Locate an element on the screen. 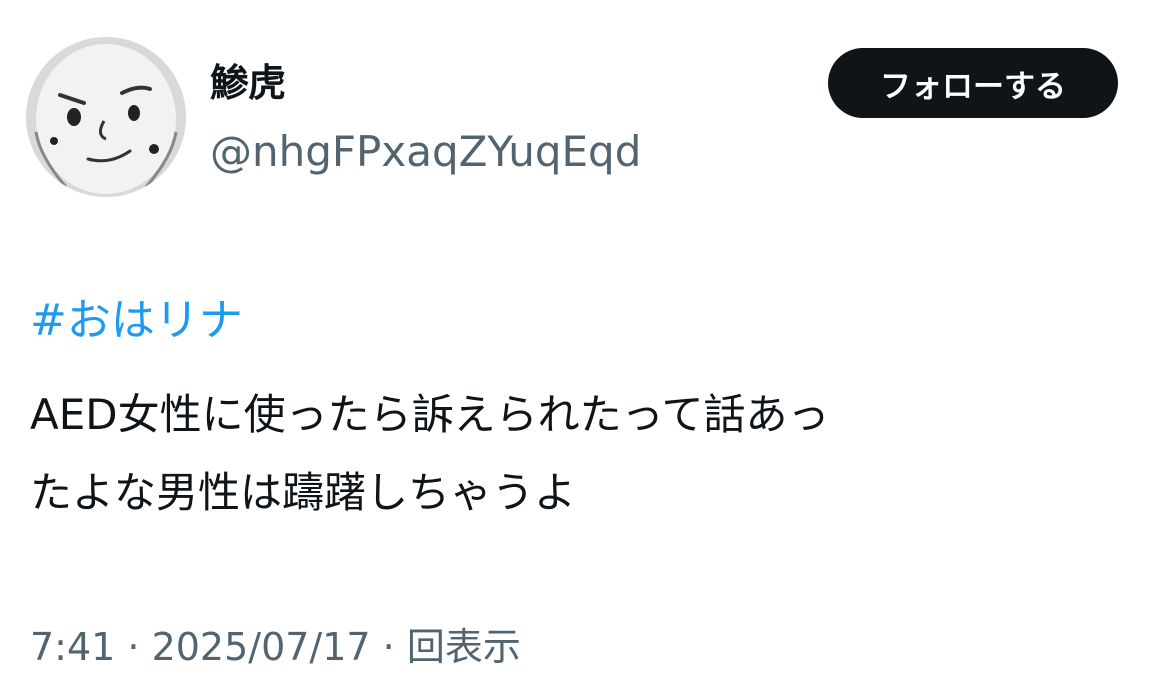 The height and width of the screenshot is (682, 1170). tweet-text-line: AED女性に使ったら訴えられたって話あっ is located at coordinates (430, 414).